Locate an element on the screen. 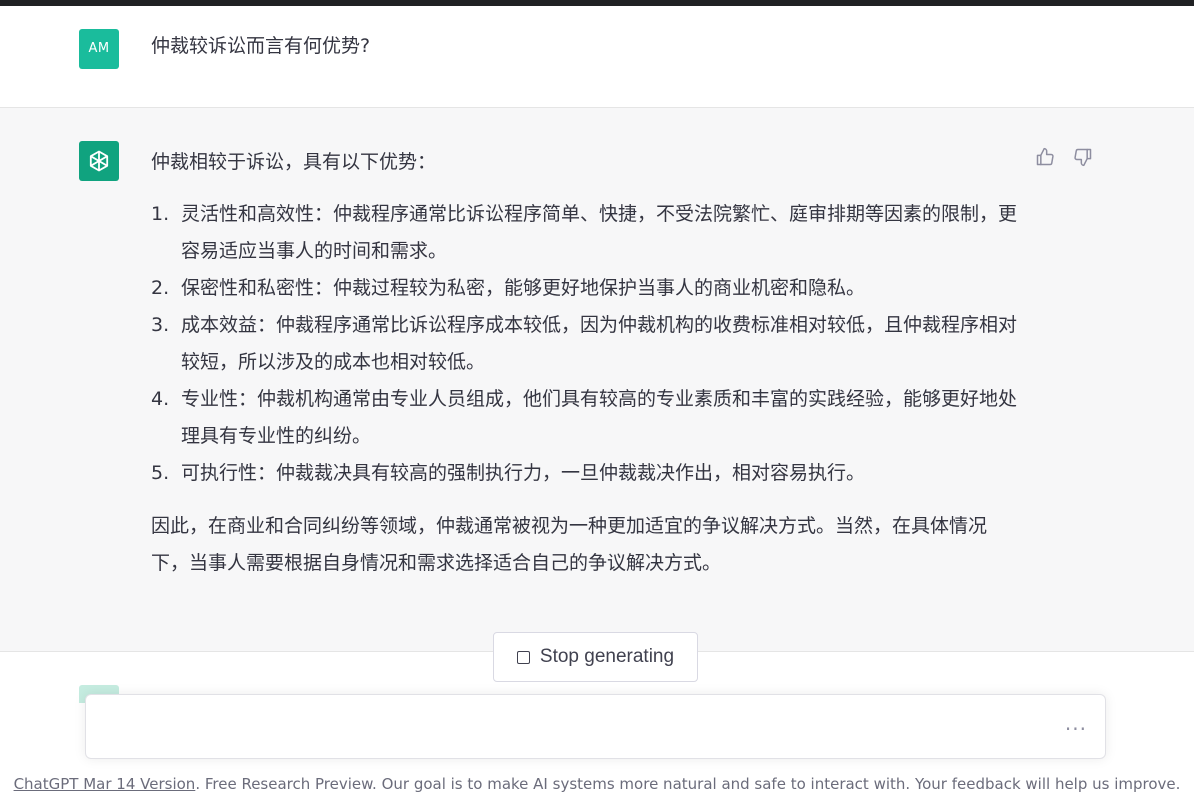 The image size is (1194, 807). stop-generating-button: Stop generating is located at coordinates (595, 657).